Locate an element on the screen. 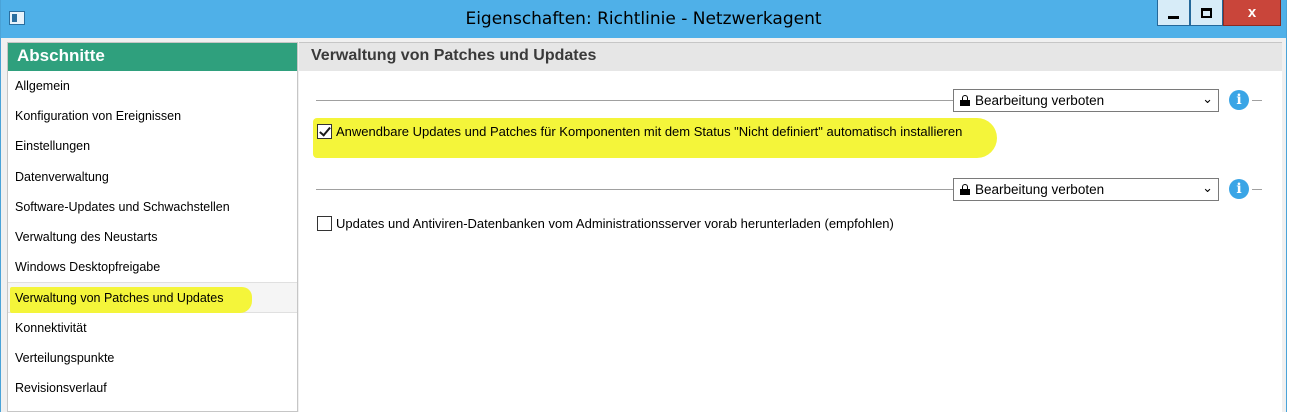  sidebar-item-label: Datenverwaltung is located at coordinates (62, 176).